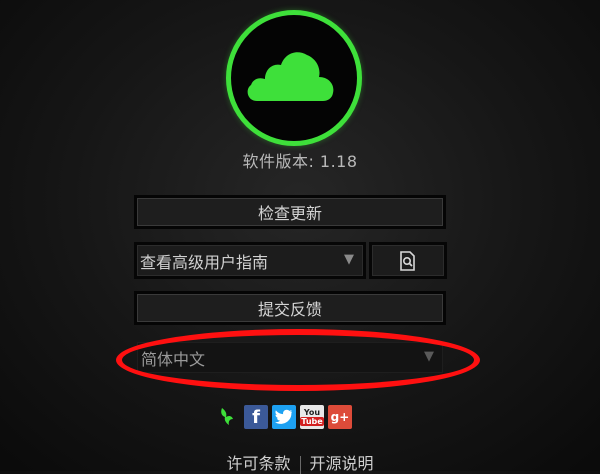 Image resolution: width=600 pixels, height=474 pixels. Describe the element at coordinates (290, 308) in the screenshot. I see `submit-feedback-button: 提交反馈` at that location.